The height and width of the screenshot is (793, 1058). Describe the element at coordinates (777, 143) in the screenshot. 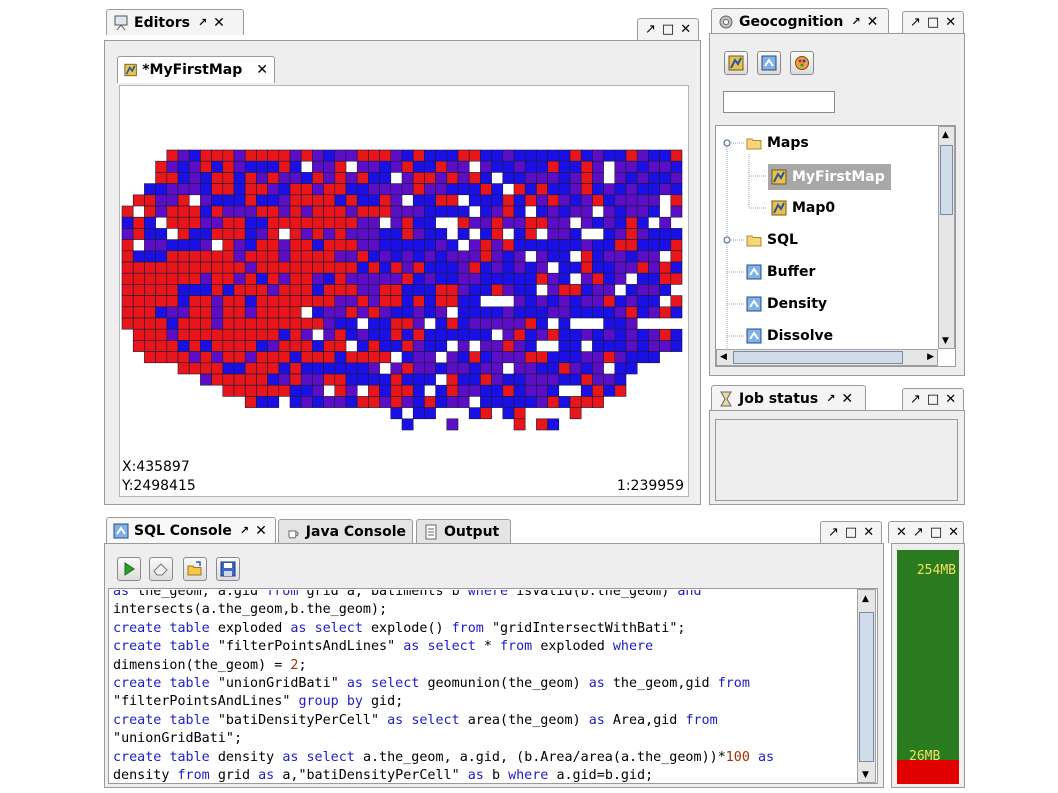

I see `tree-folder-maps: Maps` at that location.